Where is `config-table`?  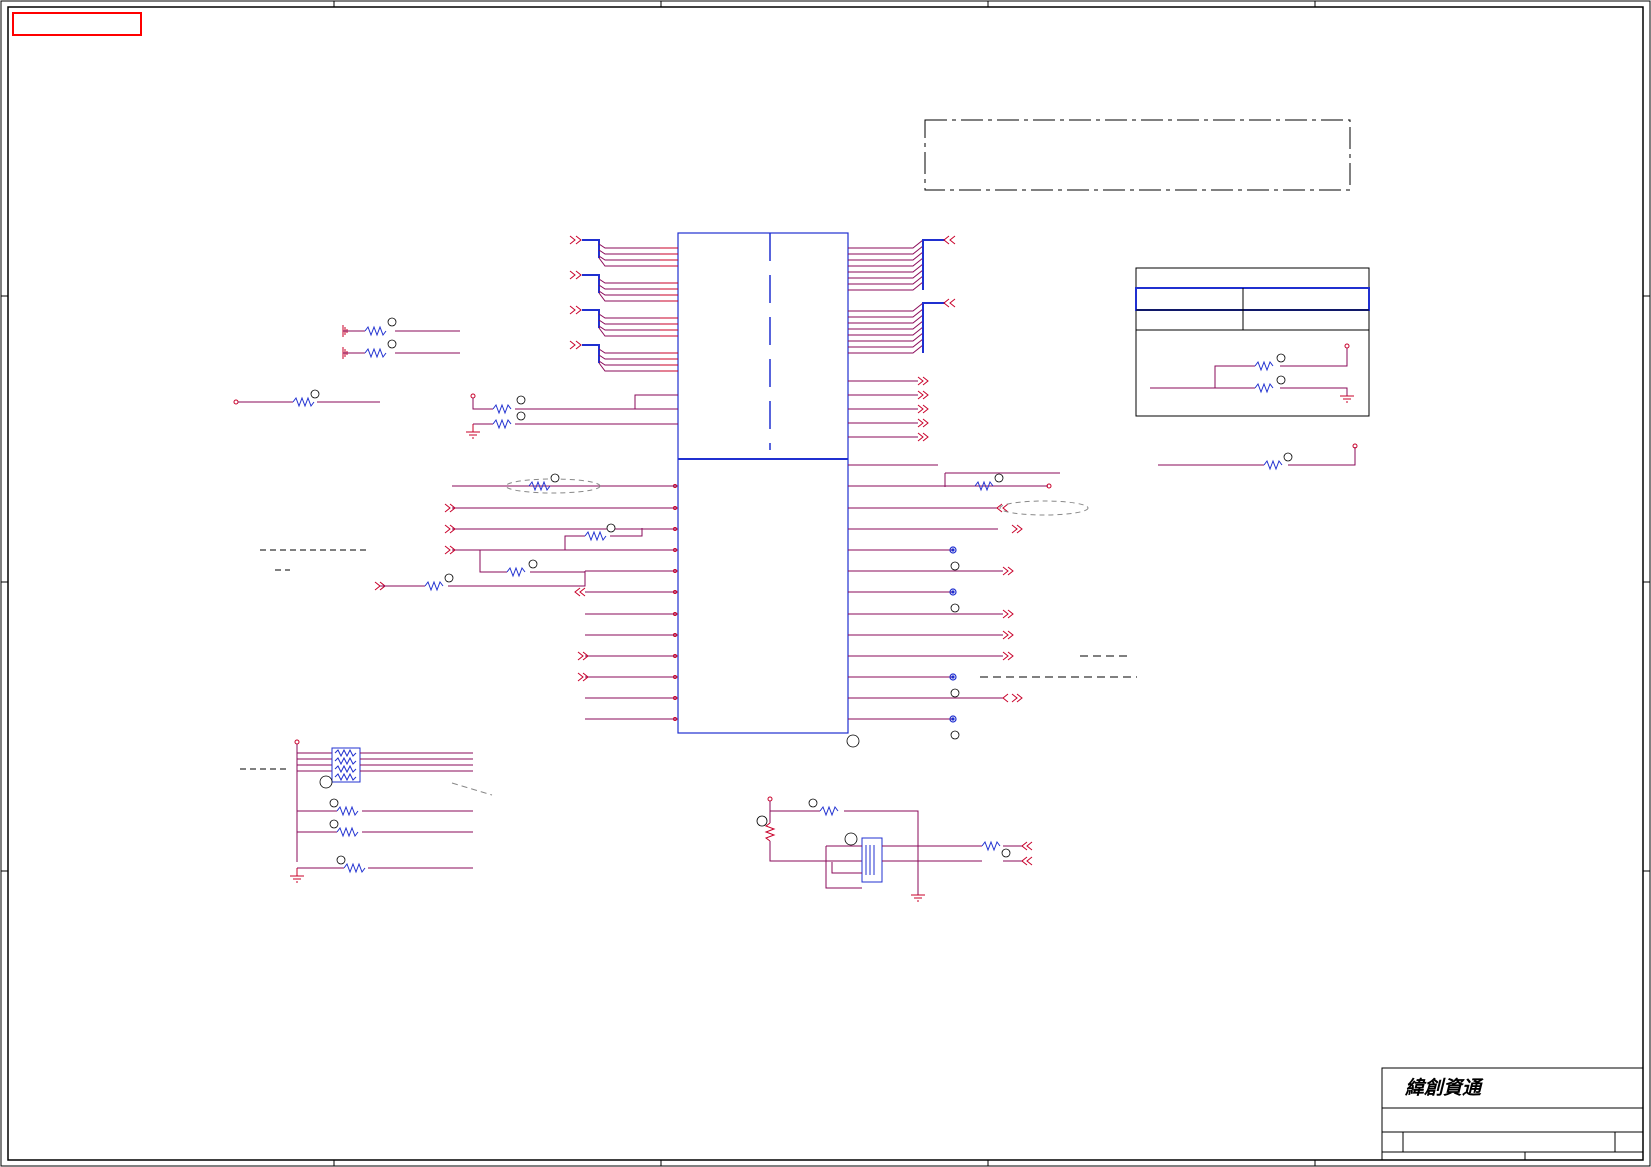
config-table is located at coordinates (1252, 342).